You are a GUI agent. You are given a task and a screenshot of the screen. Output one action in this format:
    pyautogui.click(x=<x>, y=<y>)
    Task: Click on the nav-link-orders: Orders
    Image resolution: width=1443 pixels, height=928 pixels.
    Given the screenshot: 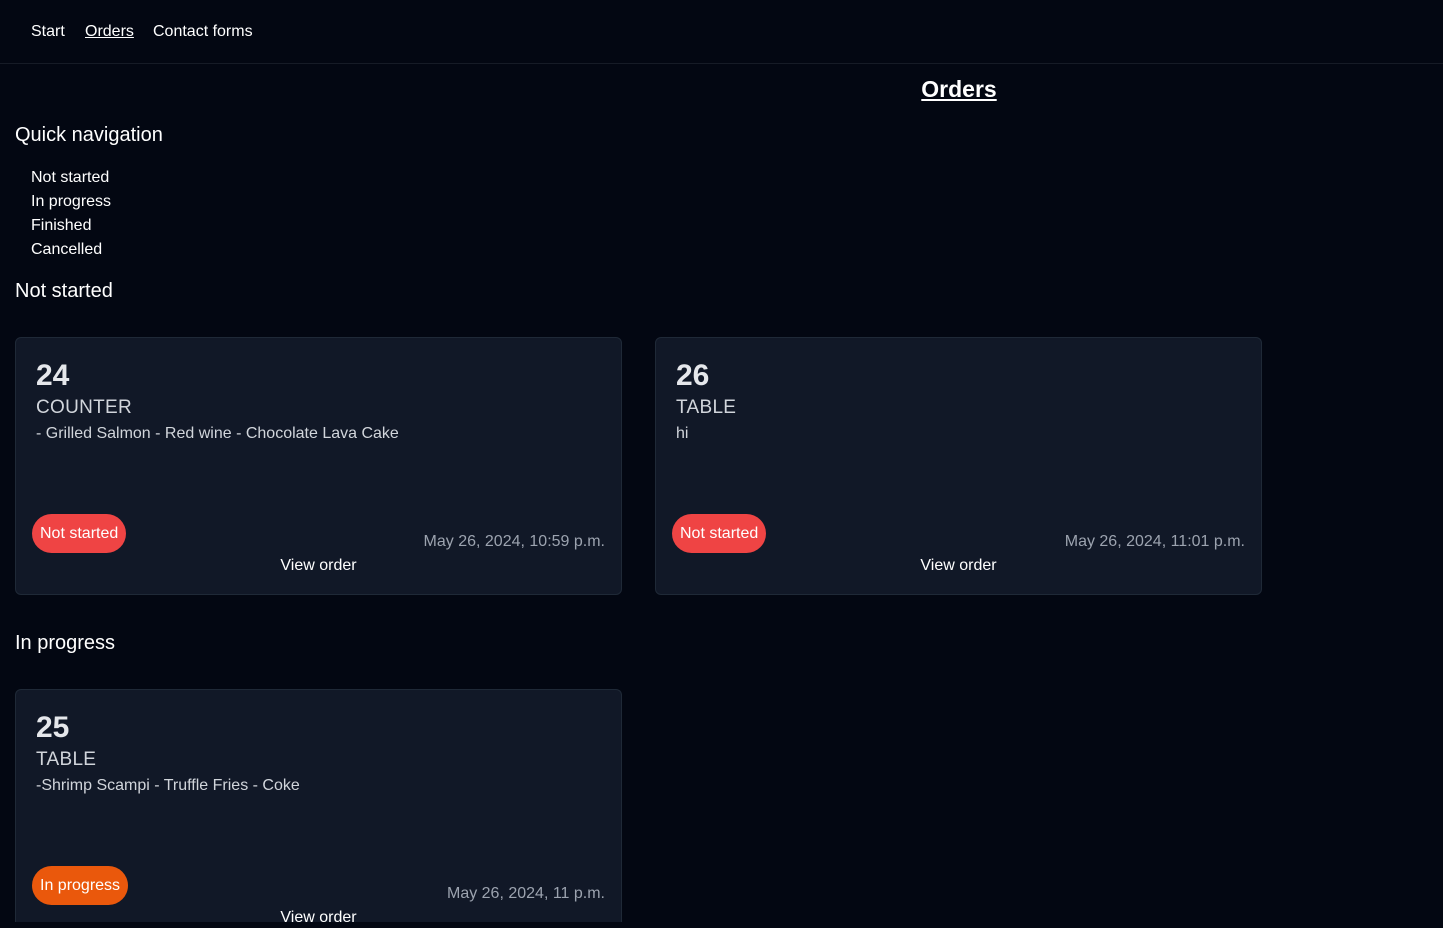 What is the action you would take?
    pyautogui.click(x=109, y=32)
    